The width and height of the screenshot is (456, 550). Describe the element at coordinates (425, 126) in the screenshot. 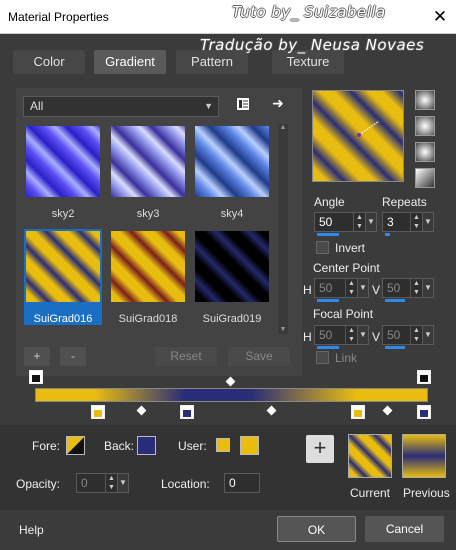

I see `rectangular-gradient-type-button` at that location.